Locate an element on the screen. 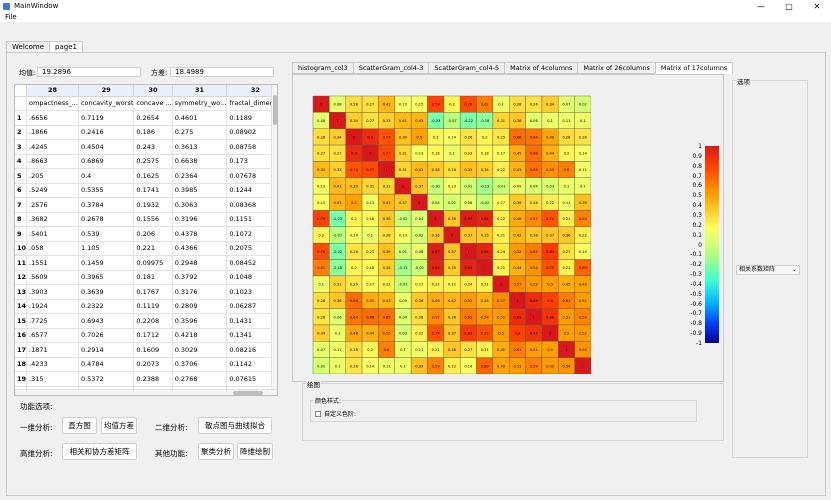  table-cell: .6656 is located at coordinates (52, 118).